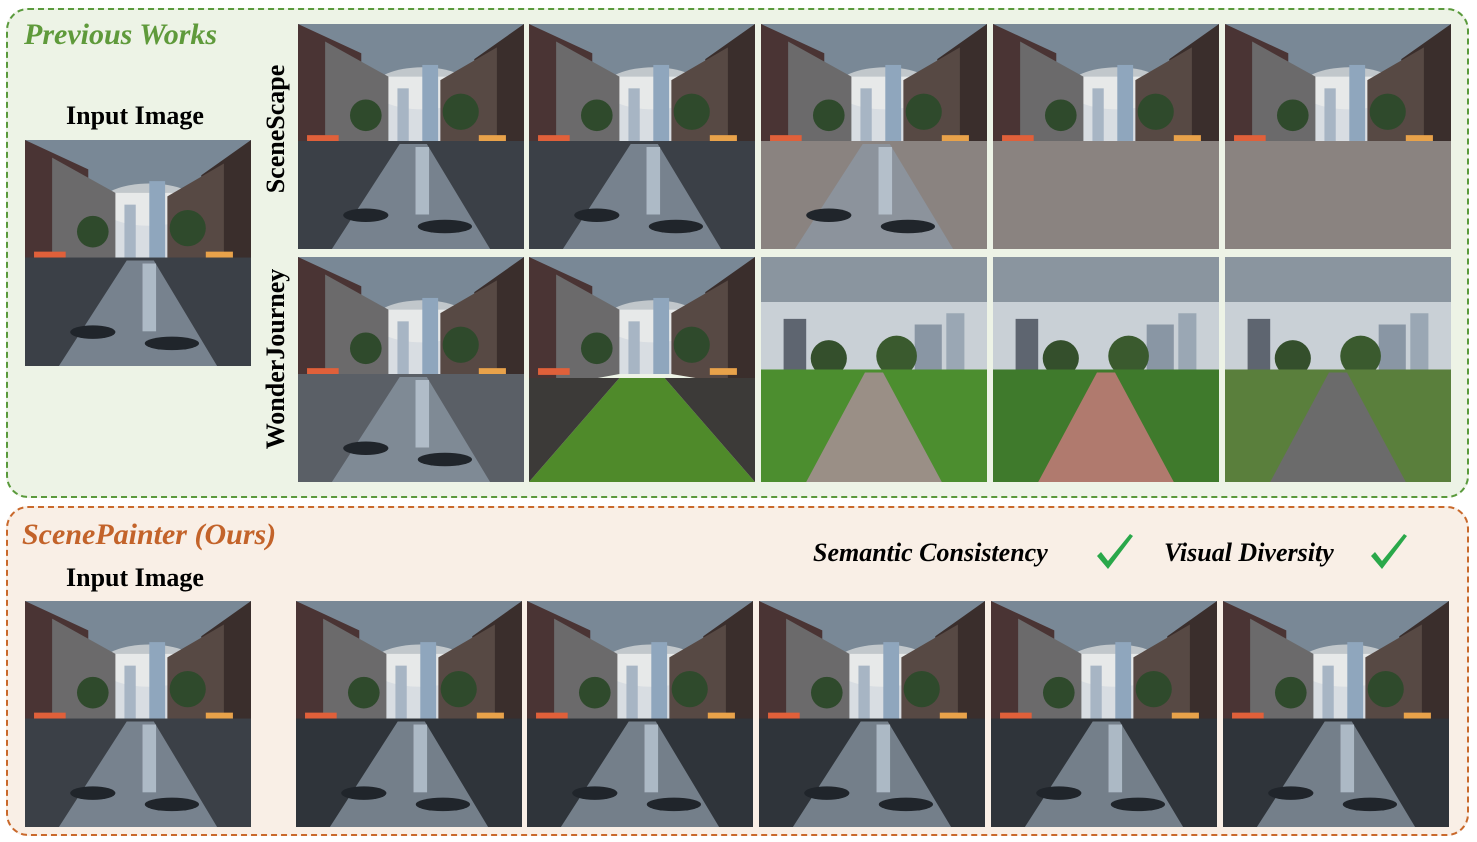 The height and width of the screenshot is (842, 1477). I want to click on scenepainter-title: ScenePainter (Ours), so click(149, 534).